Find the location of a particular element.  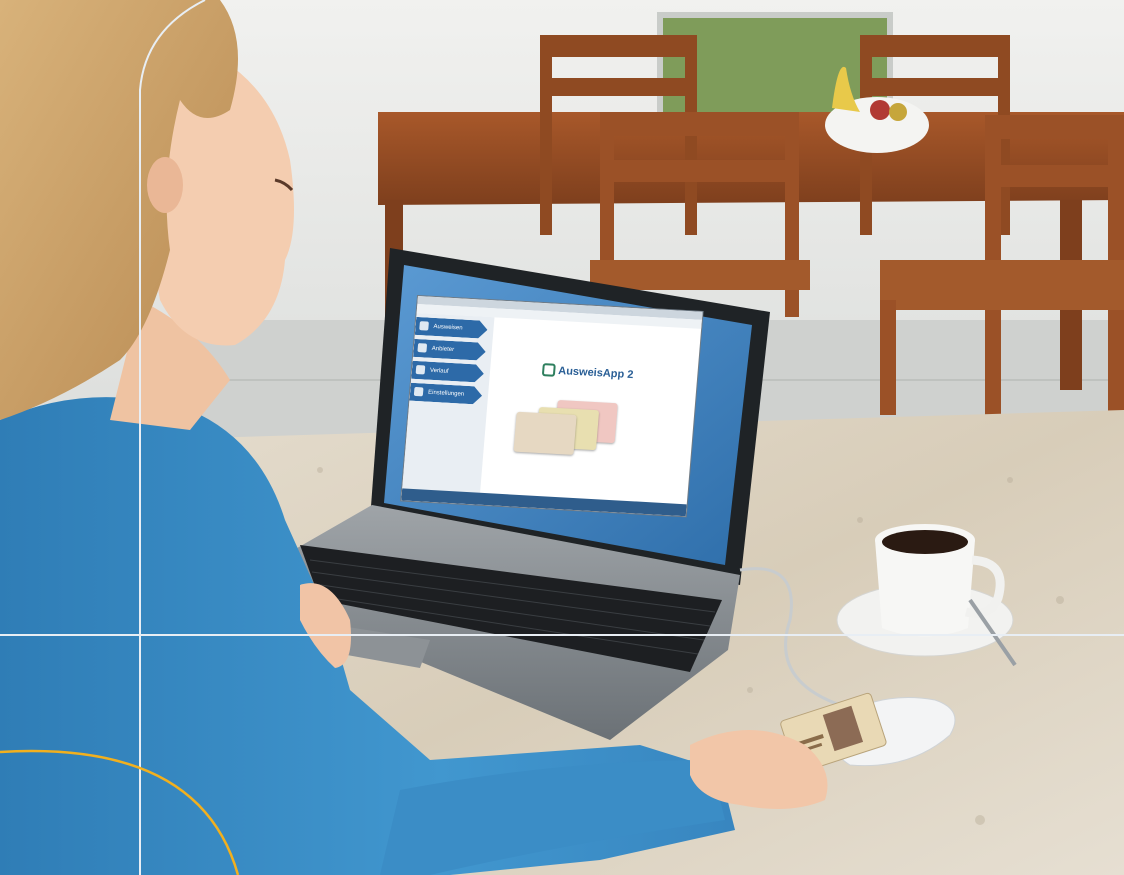

nav-item-ausweisen: Ausweisen is located at coordinates (451, 328).